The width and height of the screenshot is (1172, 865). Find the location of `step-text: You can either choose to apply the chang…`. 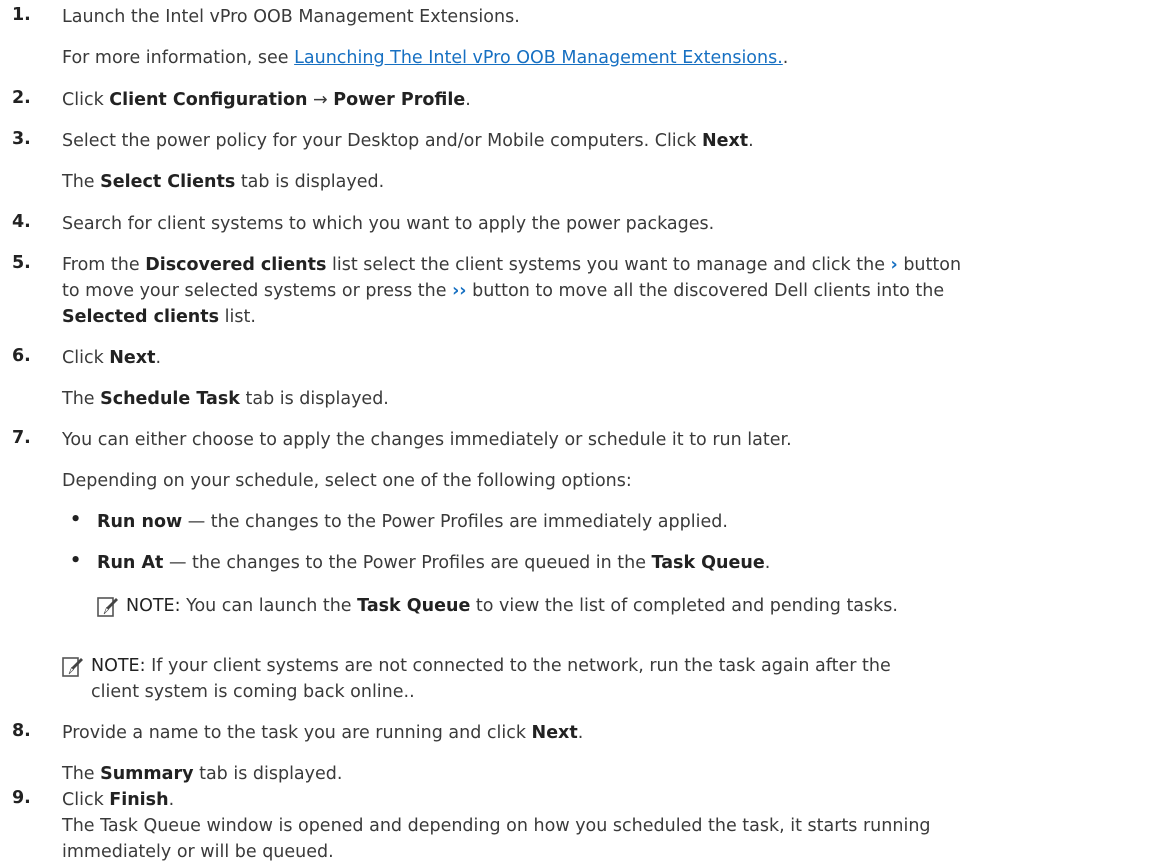

step-text: You can either choose to apply the chang… is located at coordinates (427, 440).